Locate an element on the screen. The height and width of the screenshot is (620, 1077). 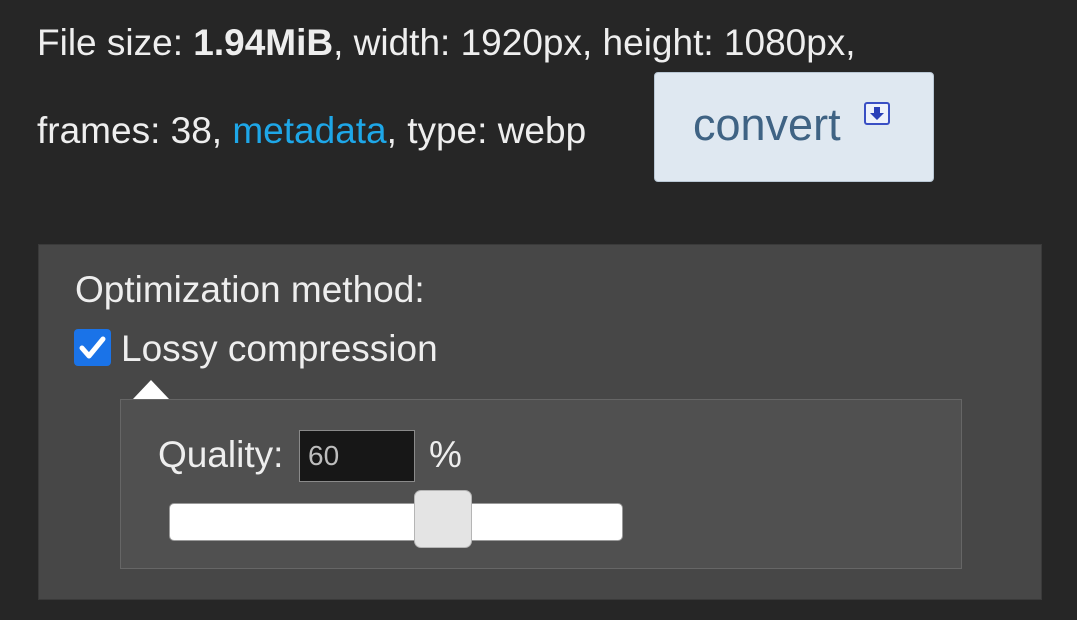
lossy-compression-checkbox is located at coordinates (92, 347).